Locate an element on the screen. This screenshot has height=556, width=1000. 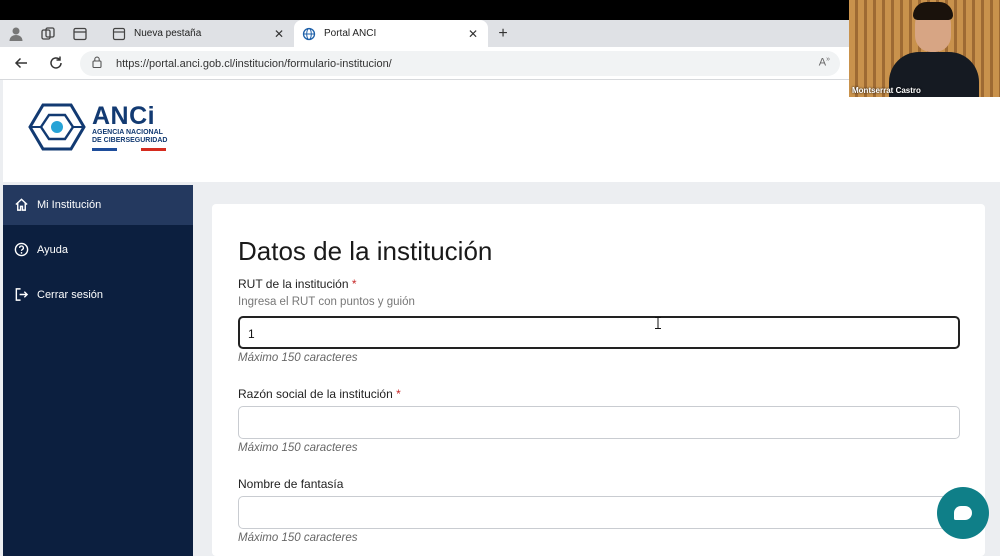
logo-subtitle-line1: AGENCIA NACIONAL is located at coordinates (127, 132).